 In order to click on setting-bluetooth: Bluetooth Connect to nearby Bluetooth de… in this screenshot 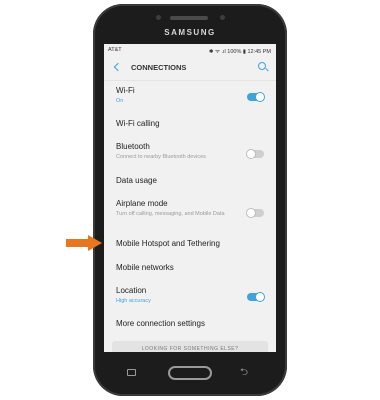, I will do `click(190, 153)`.